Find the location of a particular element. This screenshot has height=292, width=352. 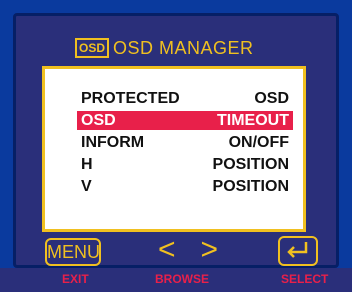

menu-item-osd-timeout: OSD TIMEOUT is located at coordinates (185, 120).